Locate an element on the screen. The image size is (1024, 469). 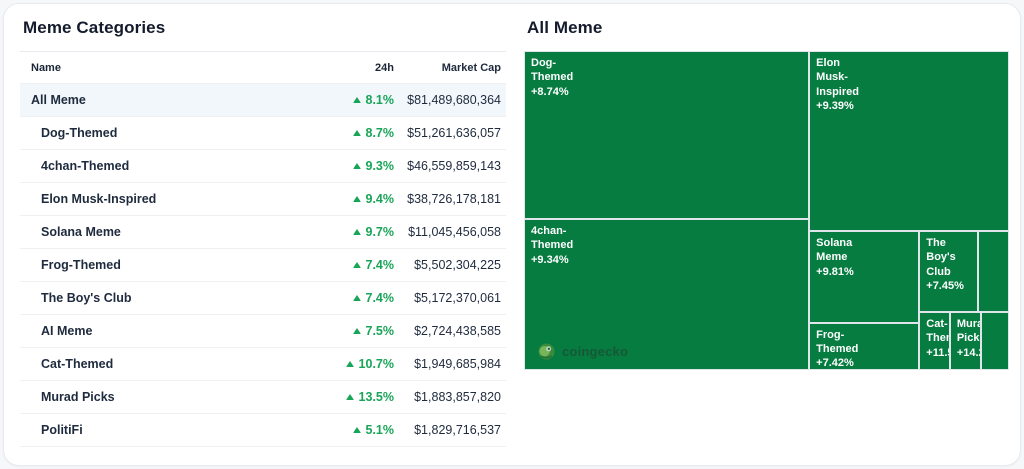
change-24h-value: 9.7% is located at coordinates (380, 232).